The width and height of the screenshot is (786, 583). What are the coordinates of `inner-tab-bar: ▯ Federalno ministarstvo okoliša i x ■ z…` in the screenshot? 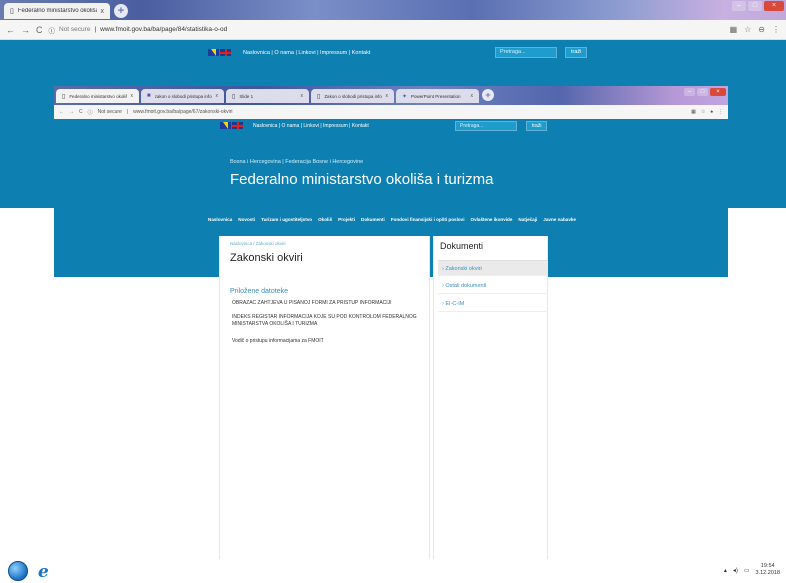 It's located at (391, 95).